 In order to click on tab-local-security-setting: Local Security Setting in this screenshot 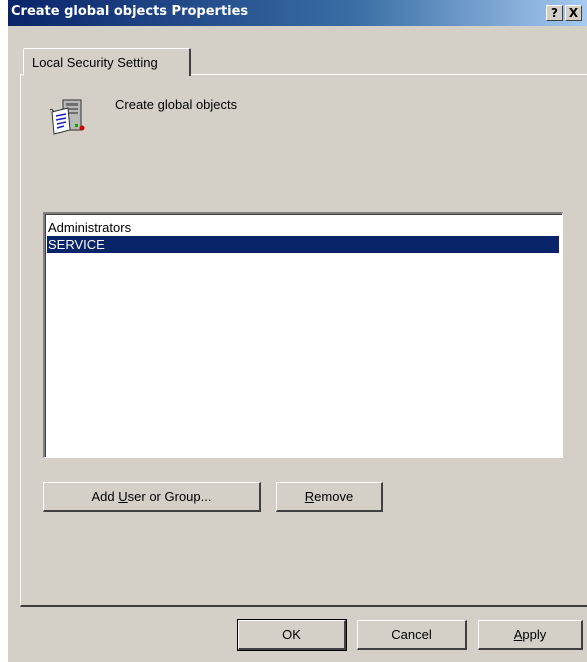, I will do `click(107, 62)`.